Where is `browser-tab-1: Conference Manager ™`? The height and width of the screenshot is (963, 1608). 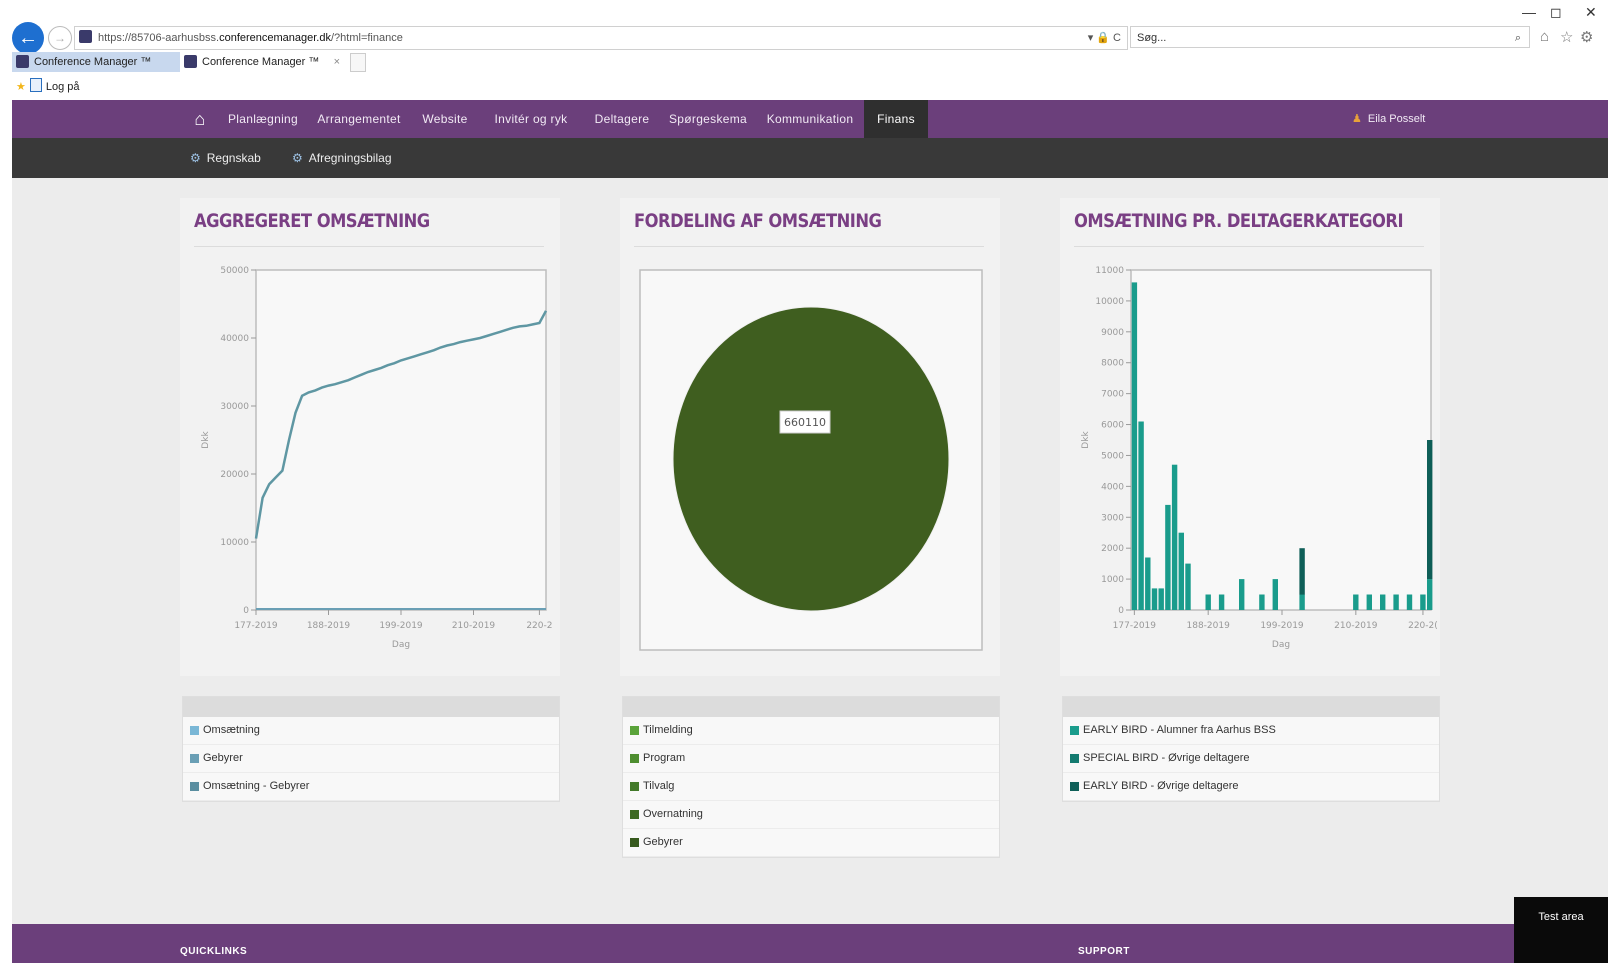
browser-tab-1: Conference Manager ™ is located at coordinates (96, 62).